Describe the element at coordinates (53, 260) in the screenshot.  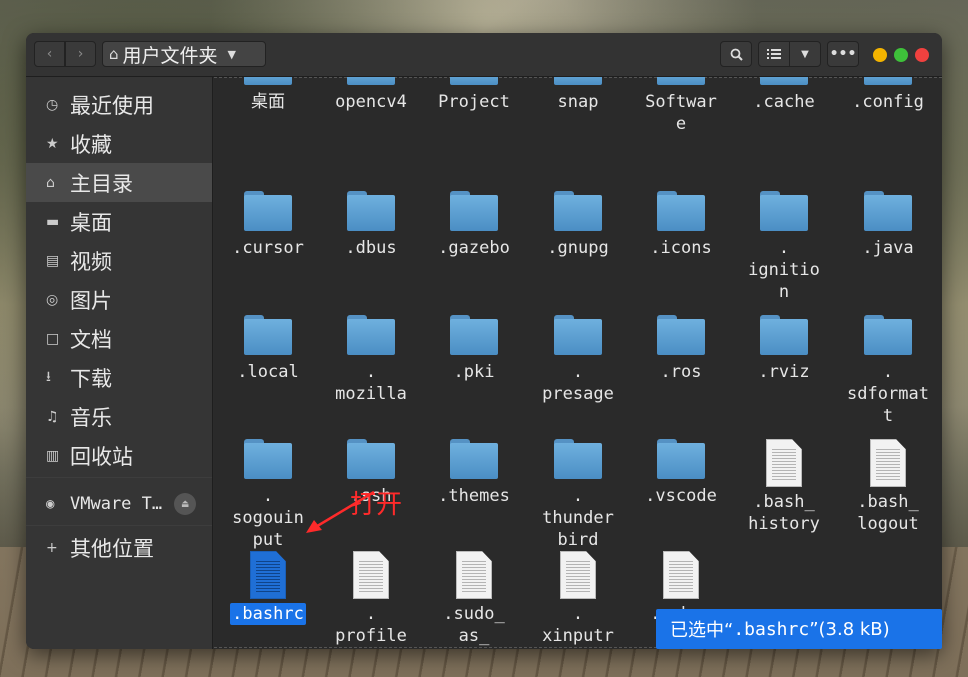
I see `film-icon: ▤` at that location.